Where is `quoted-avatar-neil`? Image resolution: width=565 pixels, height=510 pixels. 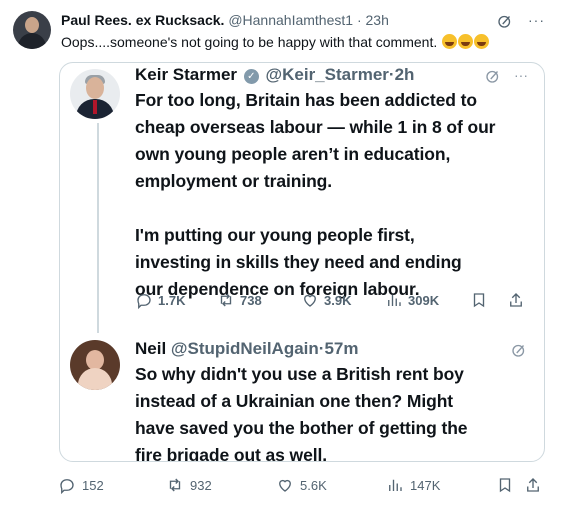 quoted-avatar-neil is located at coordinates (95, 365).